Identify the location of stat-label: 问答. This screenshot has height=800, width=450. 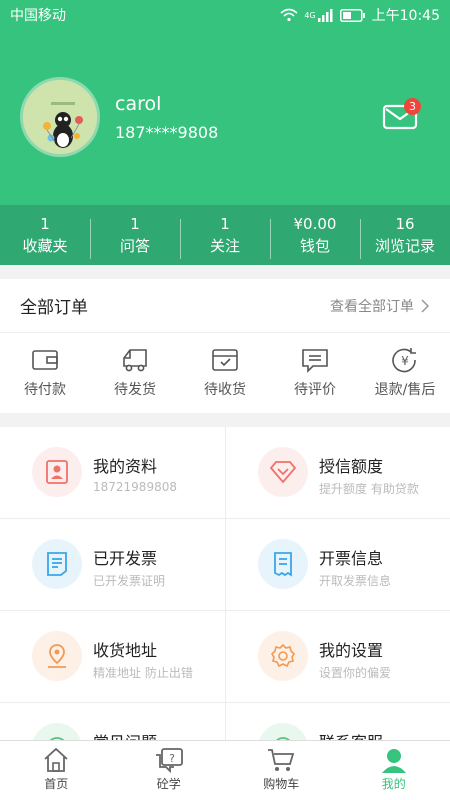
(134, 246).